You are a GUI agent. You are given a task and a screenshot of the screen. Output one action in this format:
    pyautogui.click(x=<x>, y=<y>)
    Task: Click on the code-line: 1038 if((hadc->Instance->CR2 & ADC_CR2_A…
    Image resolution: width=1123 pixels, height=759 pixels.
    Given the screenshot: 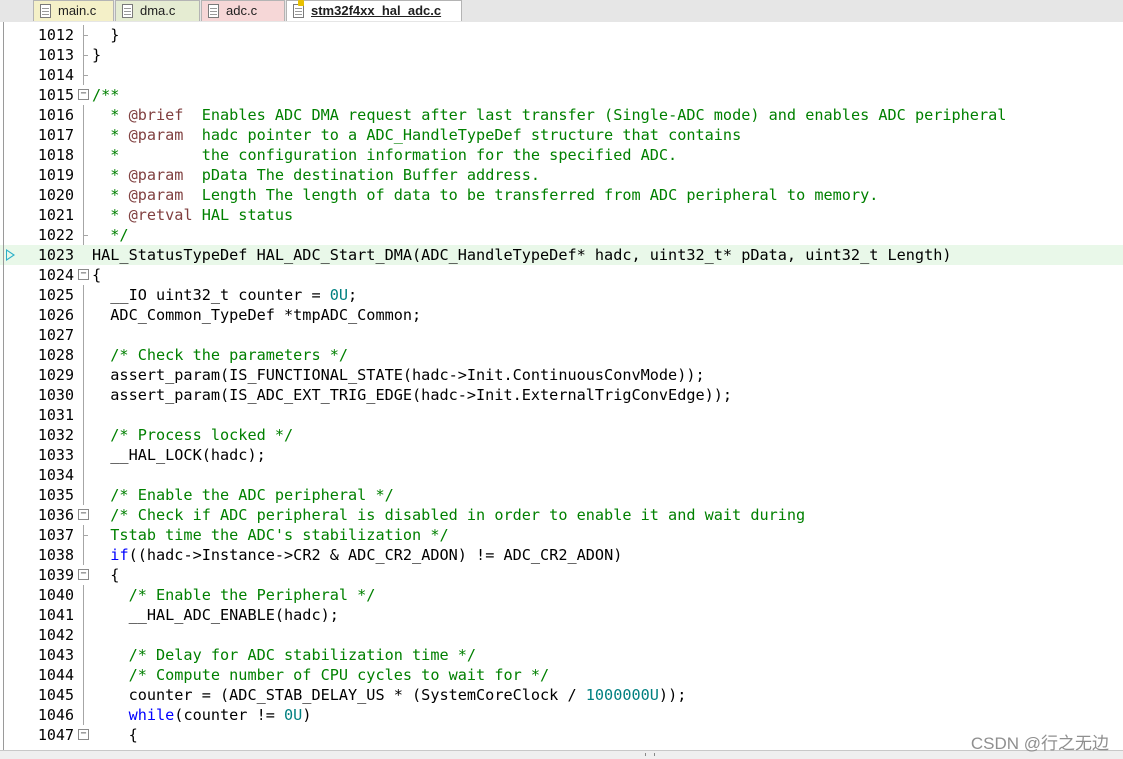 What is the action you would take?
    pyautogui.click(x=561, y=555)
    